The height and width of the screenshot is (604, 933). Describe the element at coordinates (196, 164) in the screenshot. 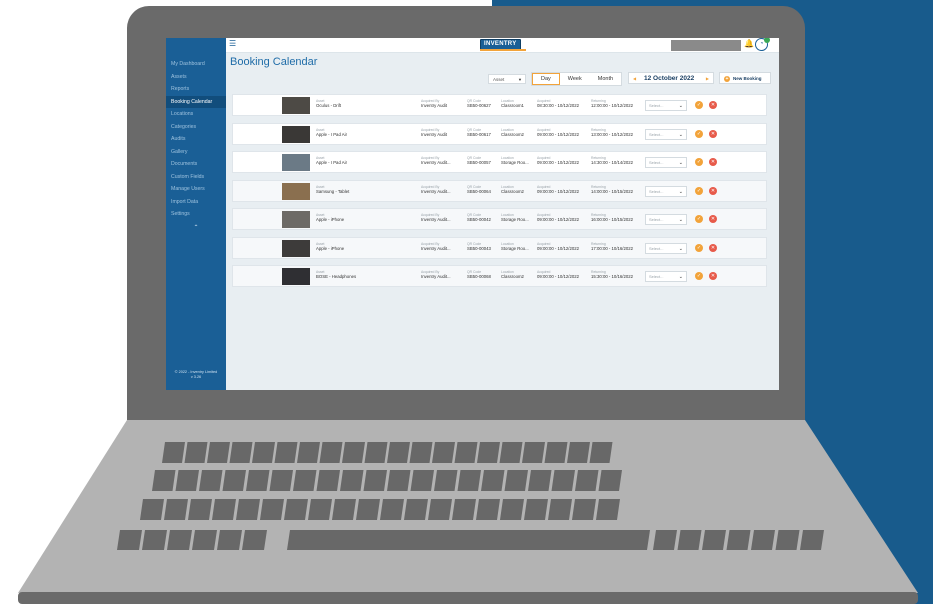

I see `sidebar-item-documents: Documents` at that location.